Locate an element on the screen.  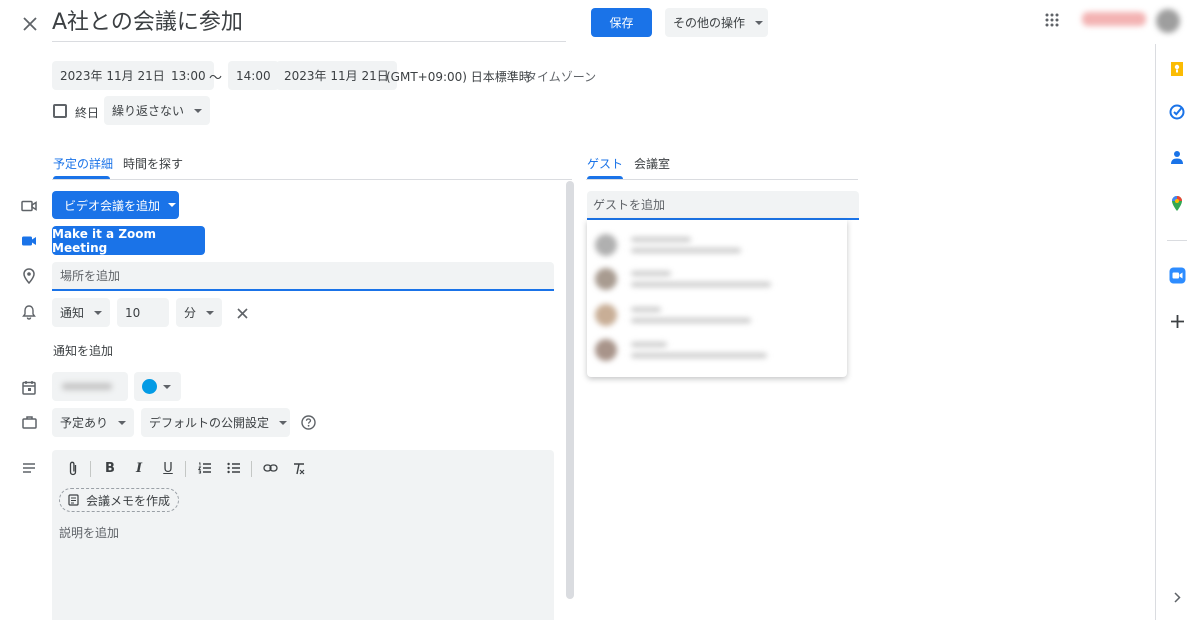
notification-unit-dropdown: 分 is located at coordinates (199, 312).